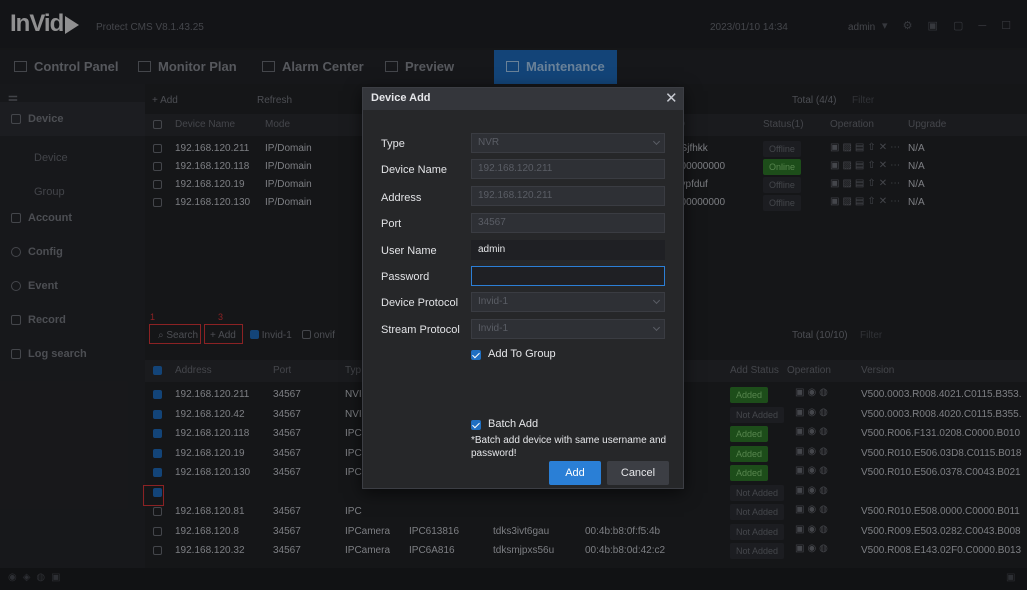  I want to click on stream-protocol-select: Invid-1, so click(568, 329).